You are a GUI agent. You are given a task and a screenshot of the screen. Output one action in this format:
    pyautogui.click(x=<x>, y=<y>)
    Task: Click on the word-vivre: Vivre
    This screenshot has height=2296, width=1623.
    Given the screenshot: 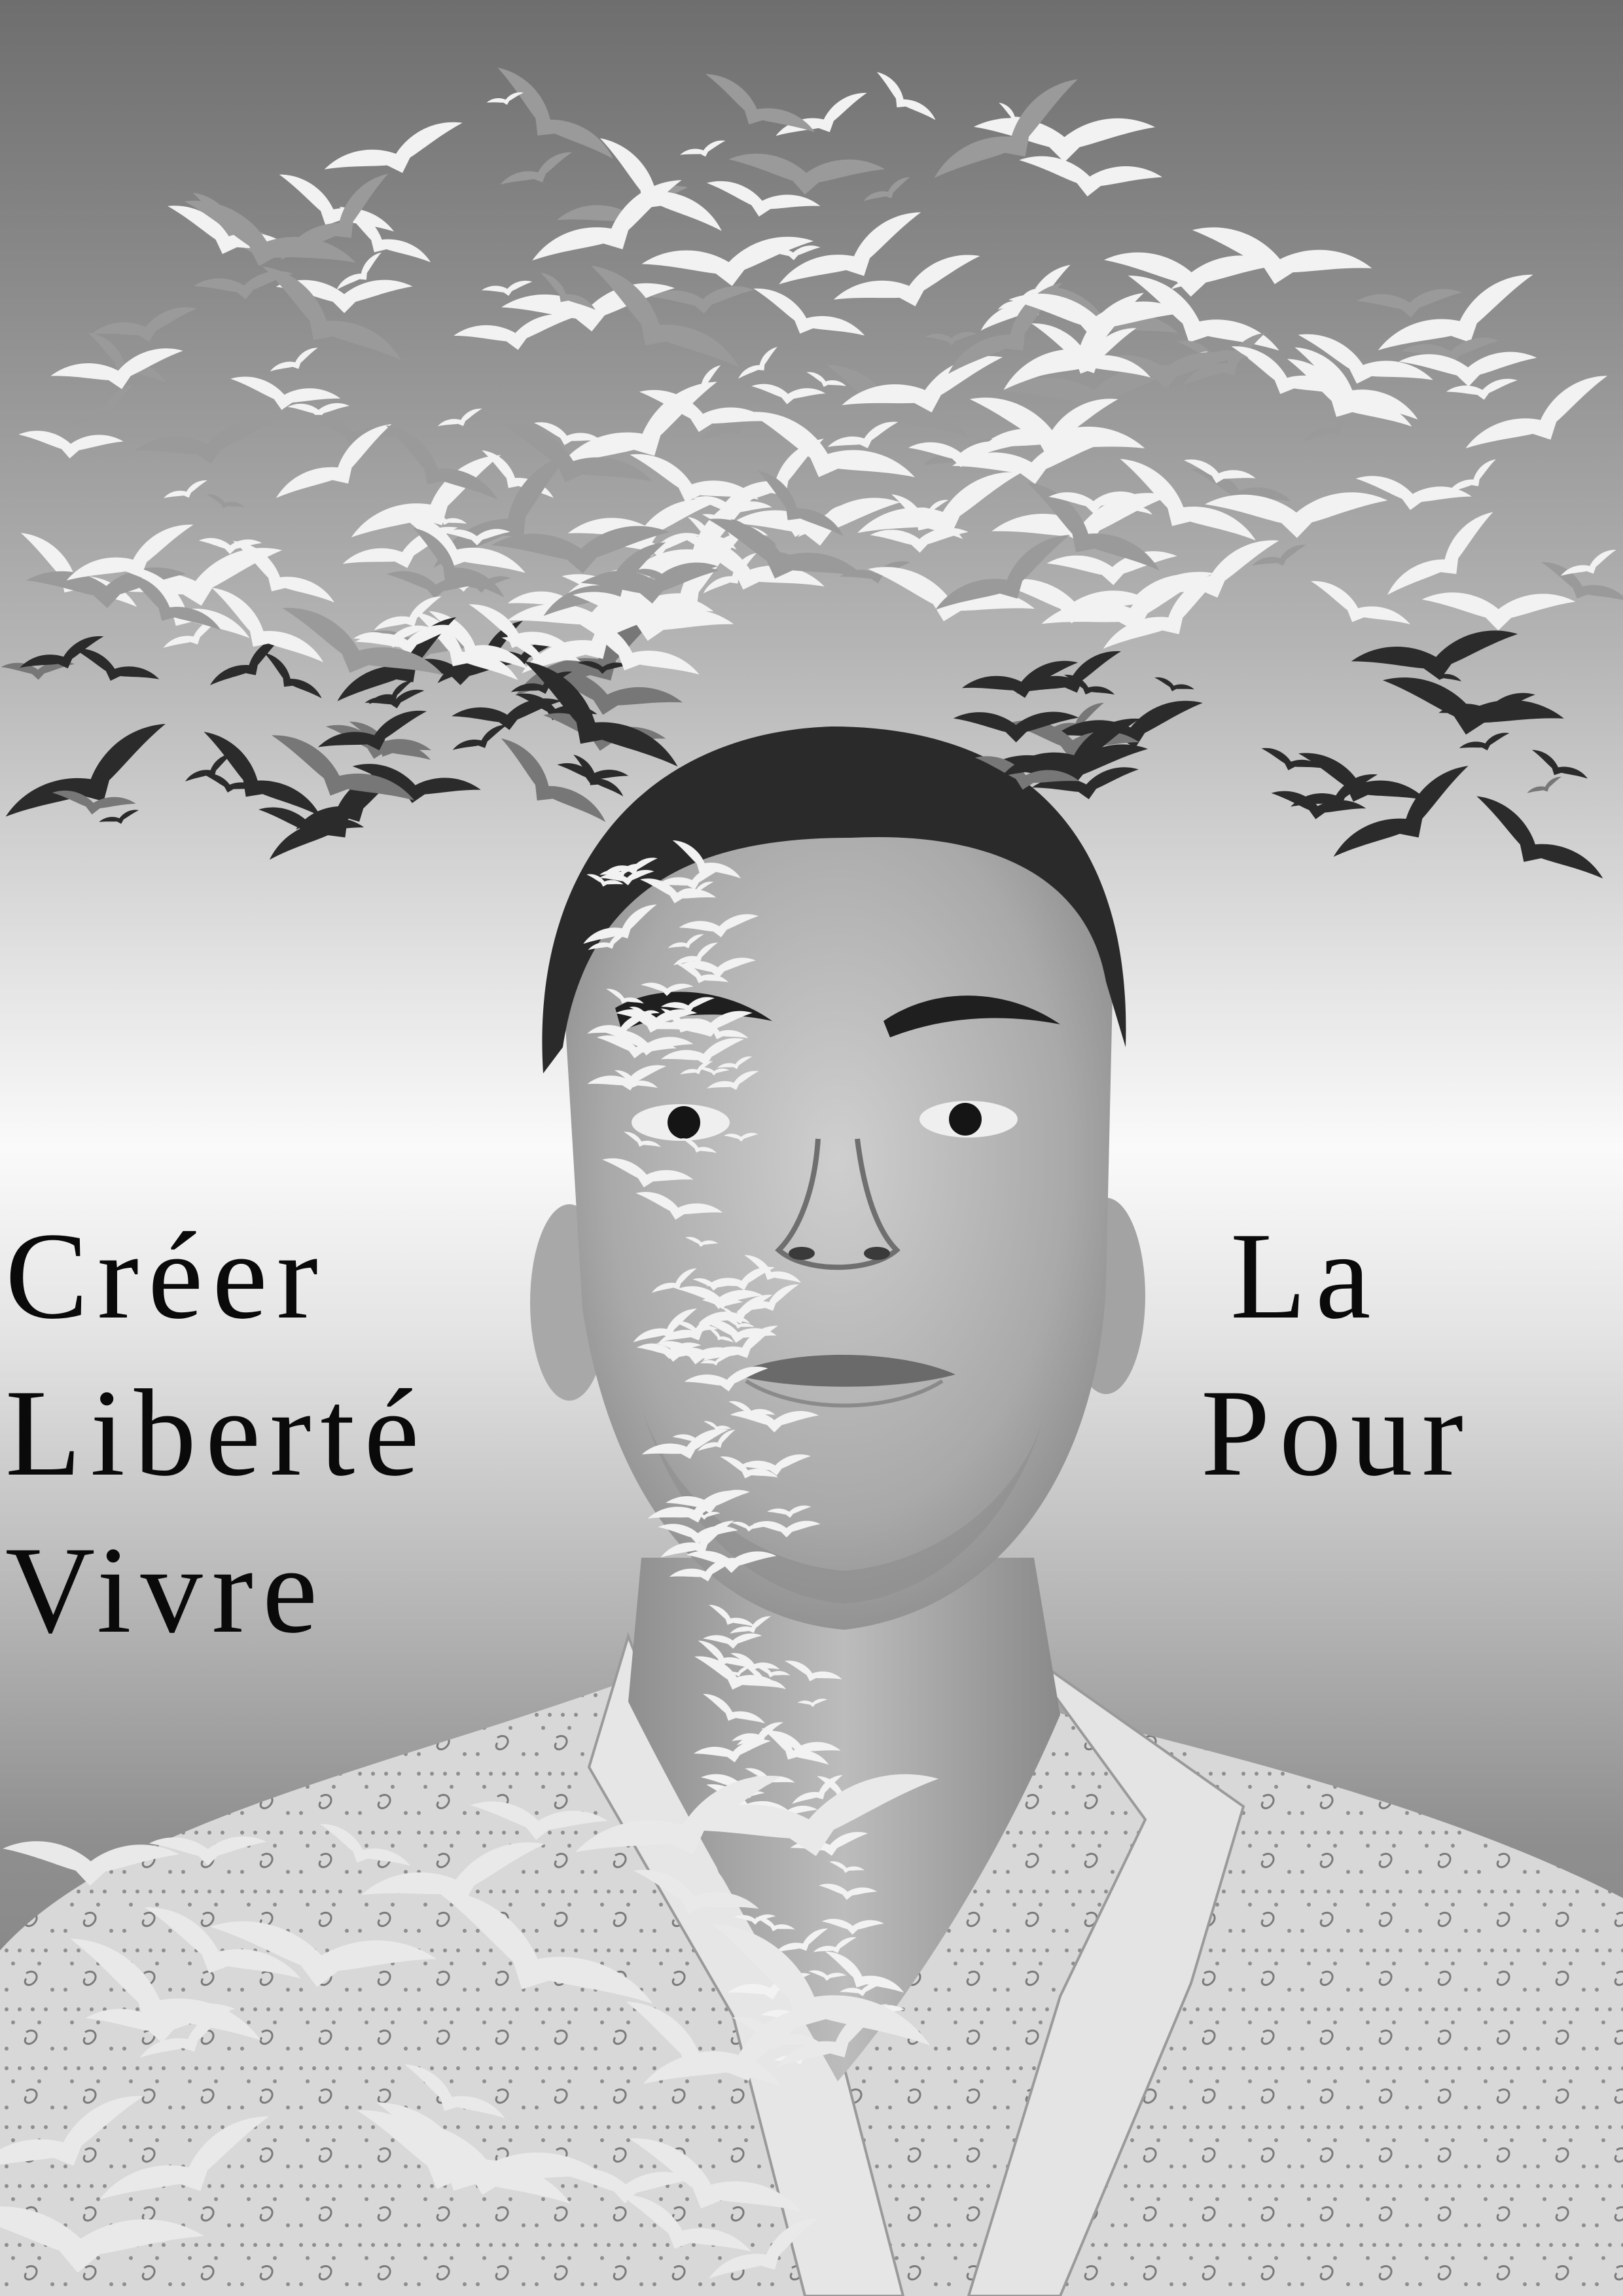 What is the action you would take?
    pyautogui.click(x=166, y=1590)
    